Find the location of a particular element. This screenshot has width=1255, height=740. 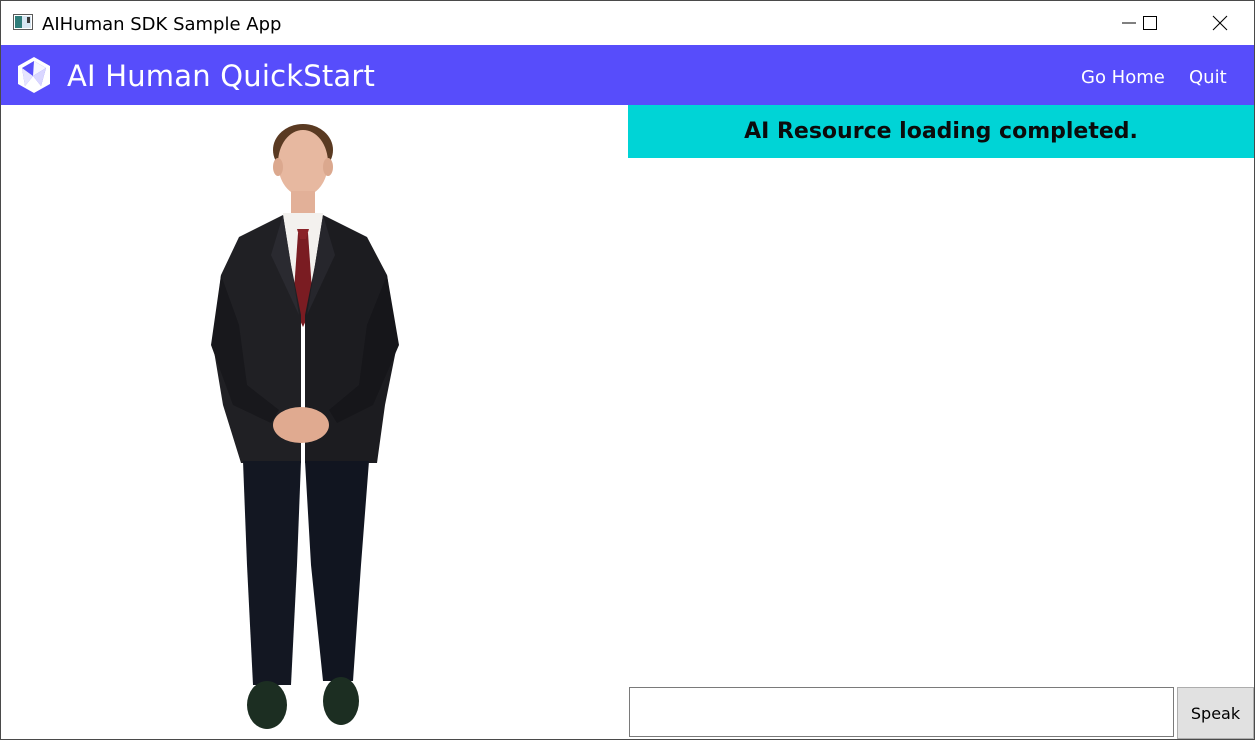

maximize-icon is located at coordinates (1150, 23).